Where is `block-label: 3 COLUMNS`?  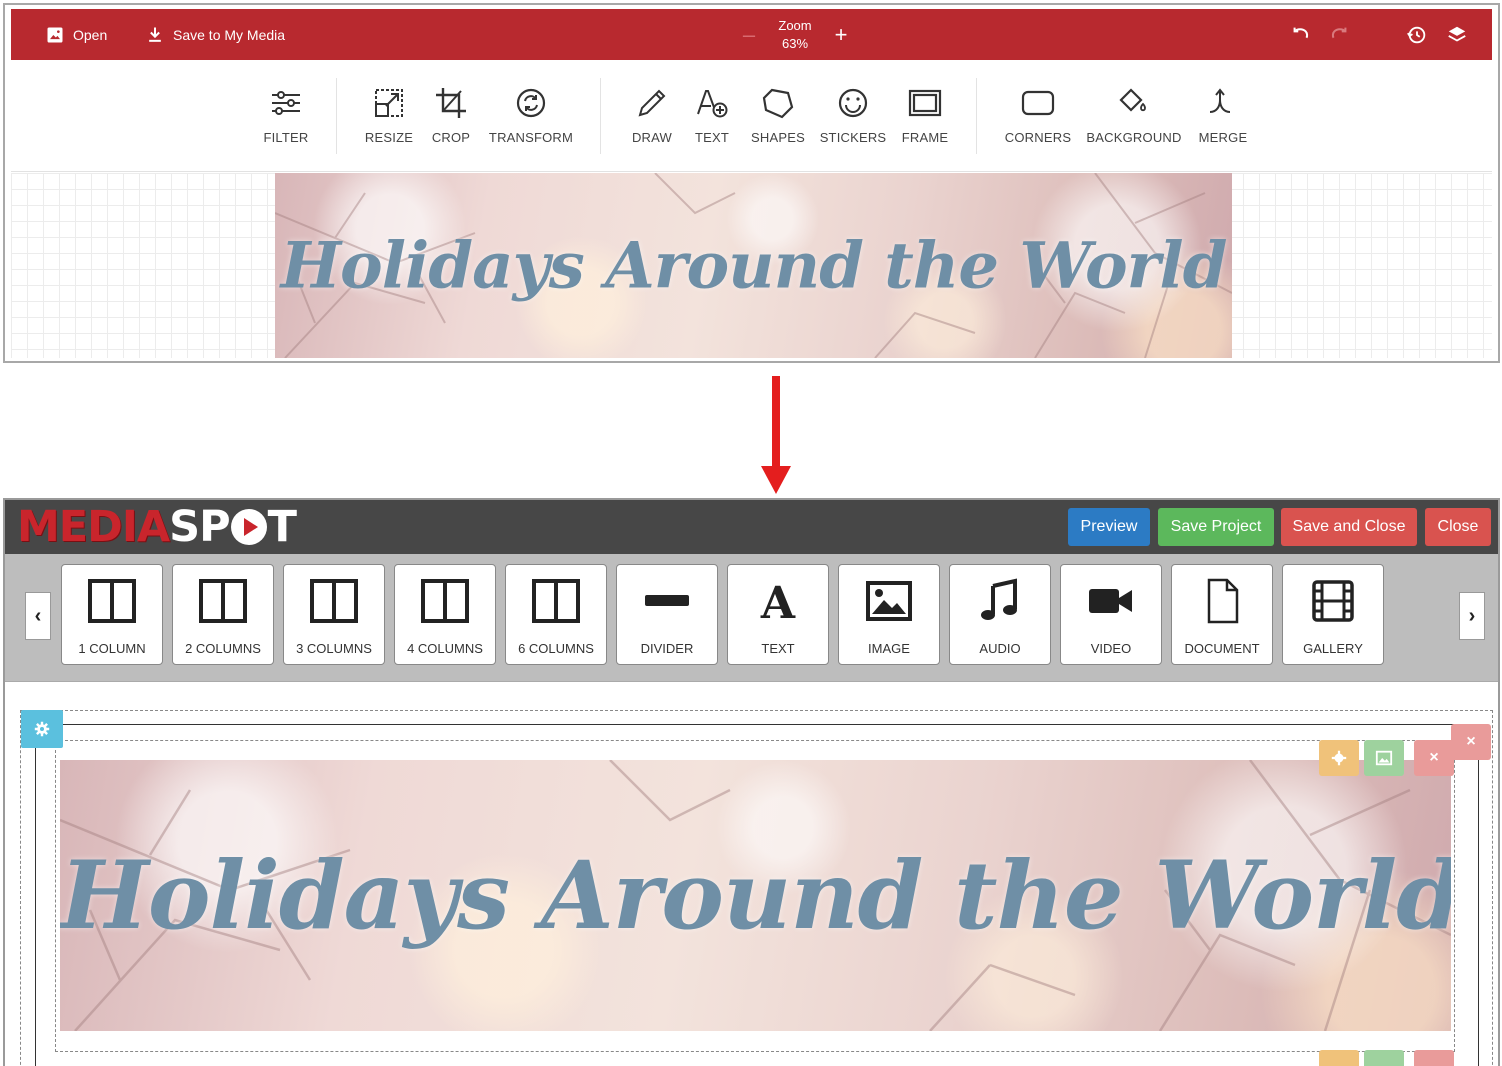 block-label: 3 COLUMNS is located at coordinates (334, 648).